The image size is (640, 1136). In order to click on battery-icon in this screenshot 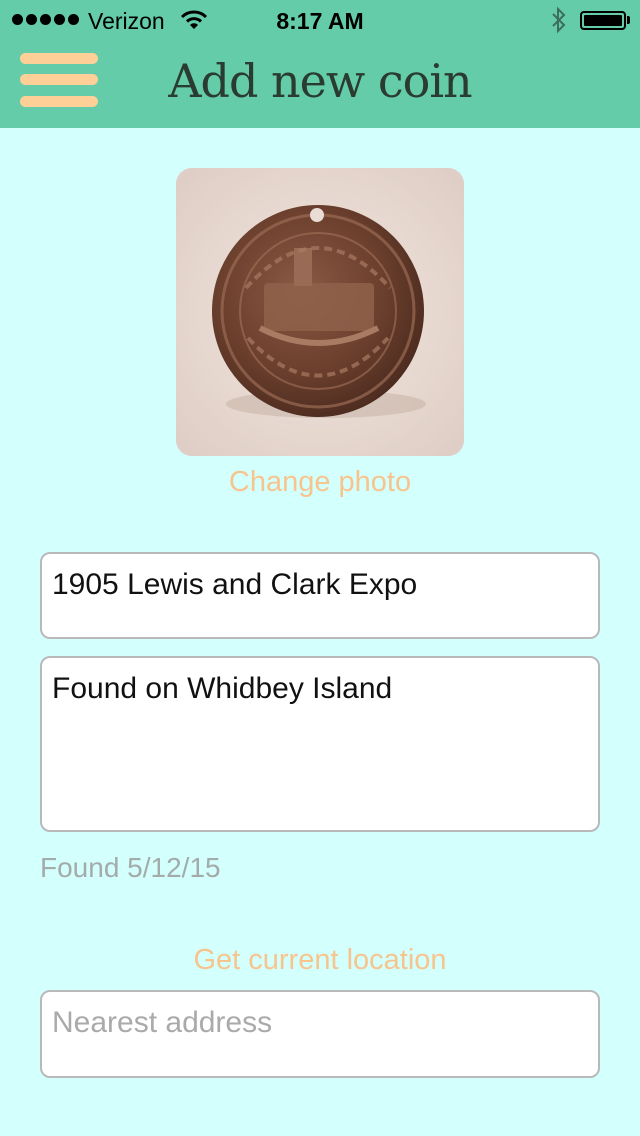, I will do `click(603, 20)`.